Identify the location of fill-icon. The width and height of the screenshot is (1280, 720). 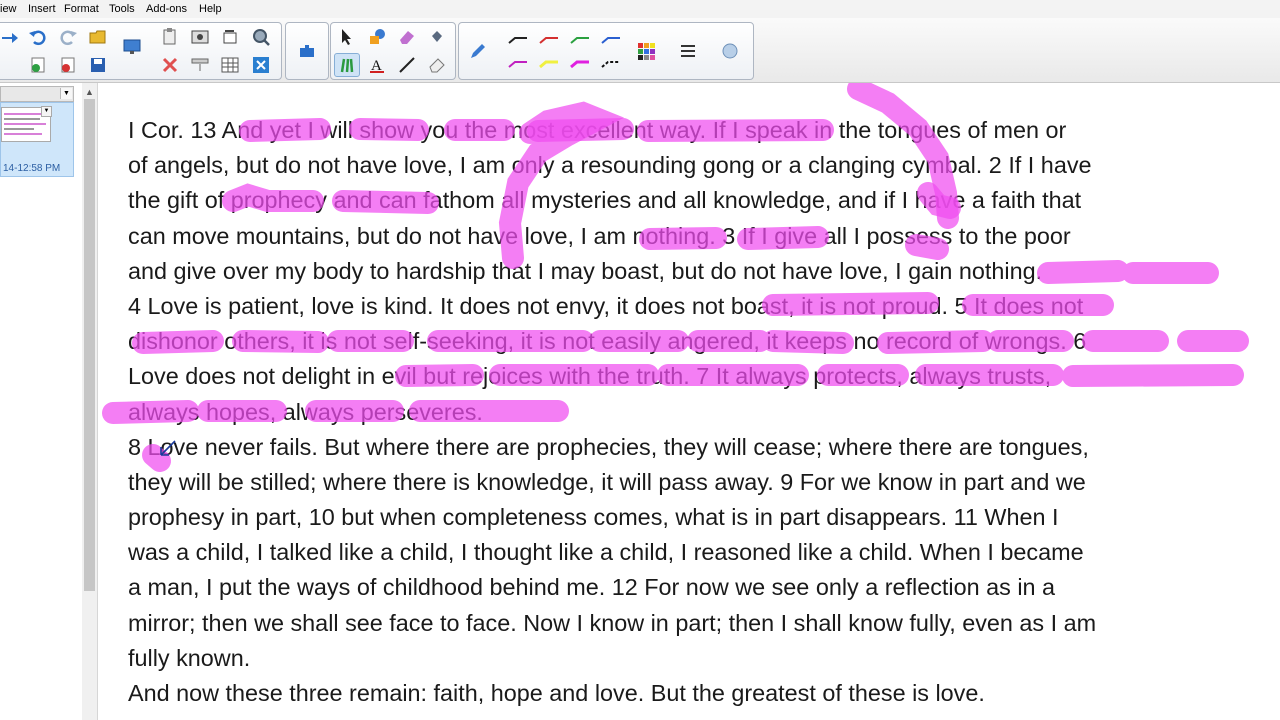
(437, 37).